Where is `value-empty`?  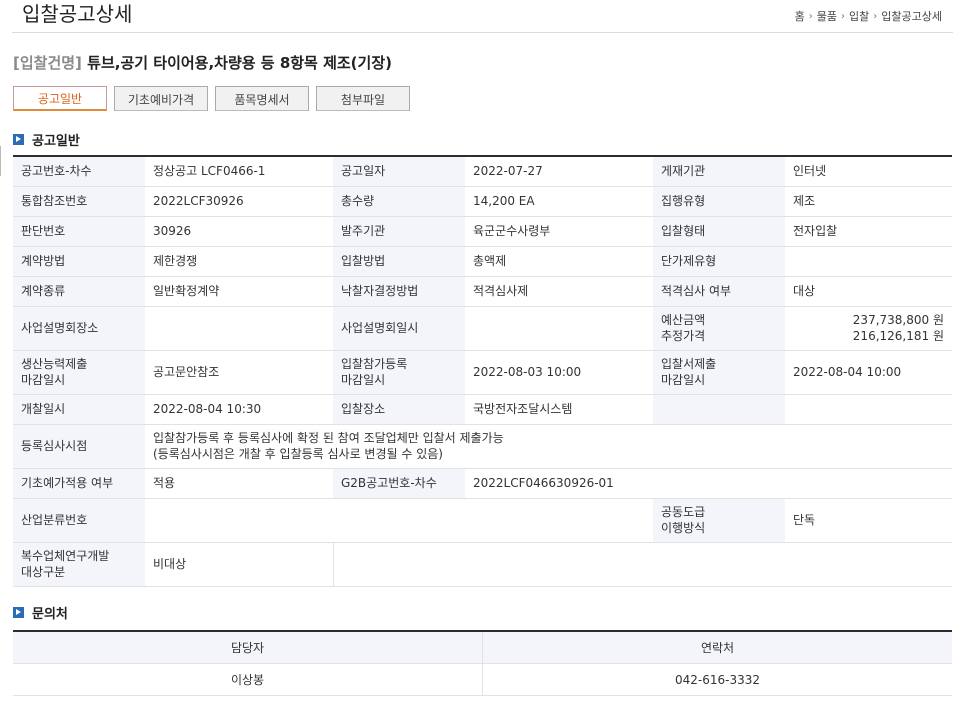 value-empty is located at coordinates (868, 409).